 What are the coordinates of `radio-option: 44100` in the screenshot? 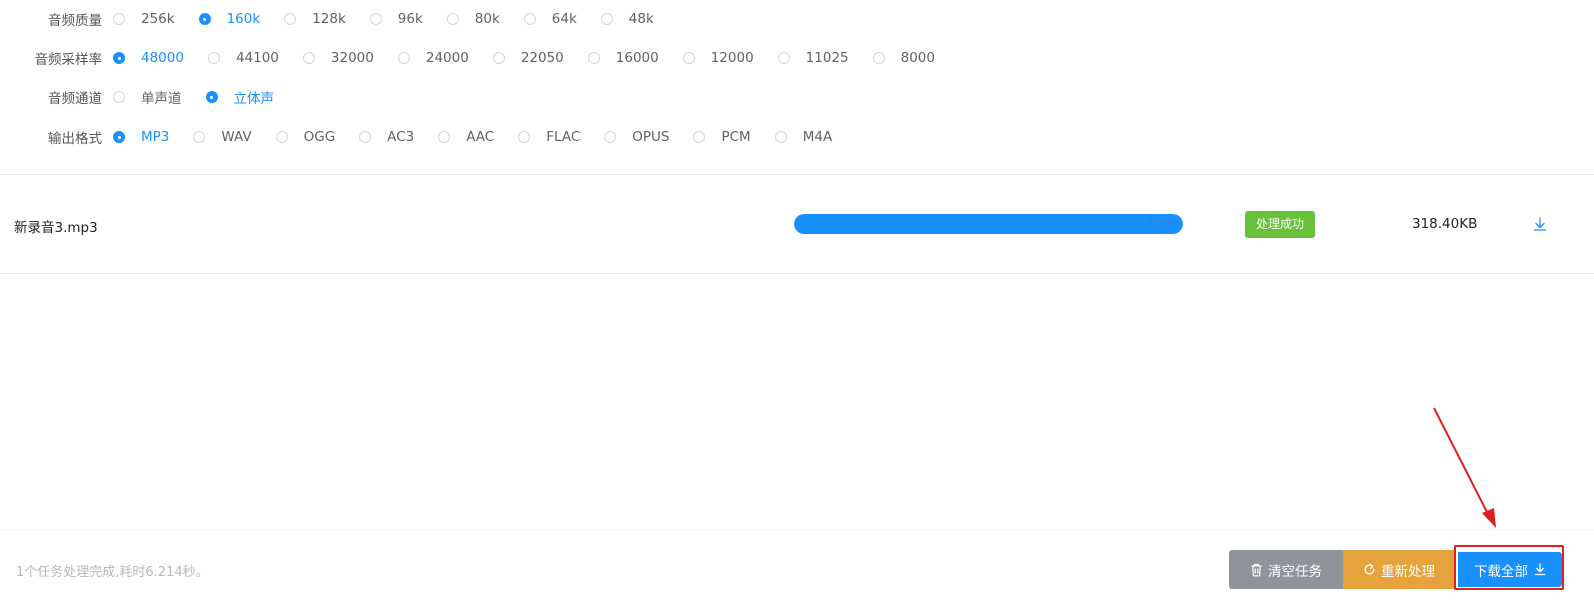 It's located at (243, 58).